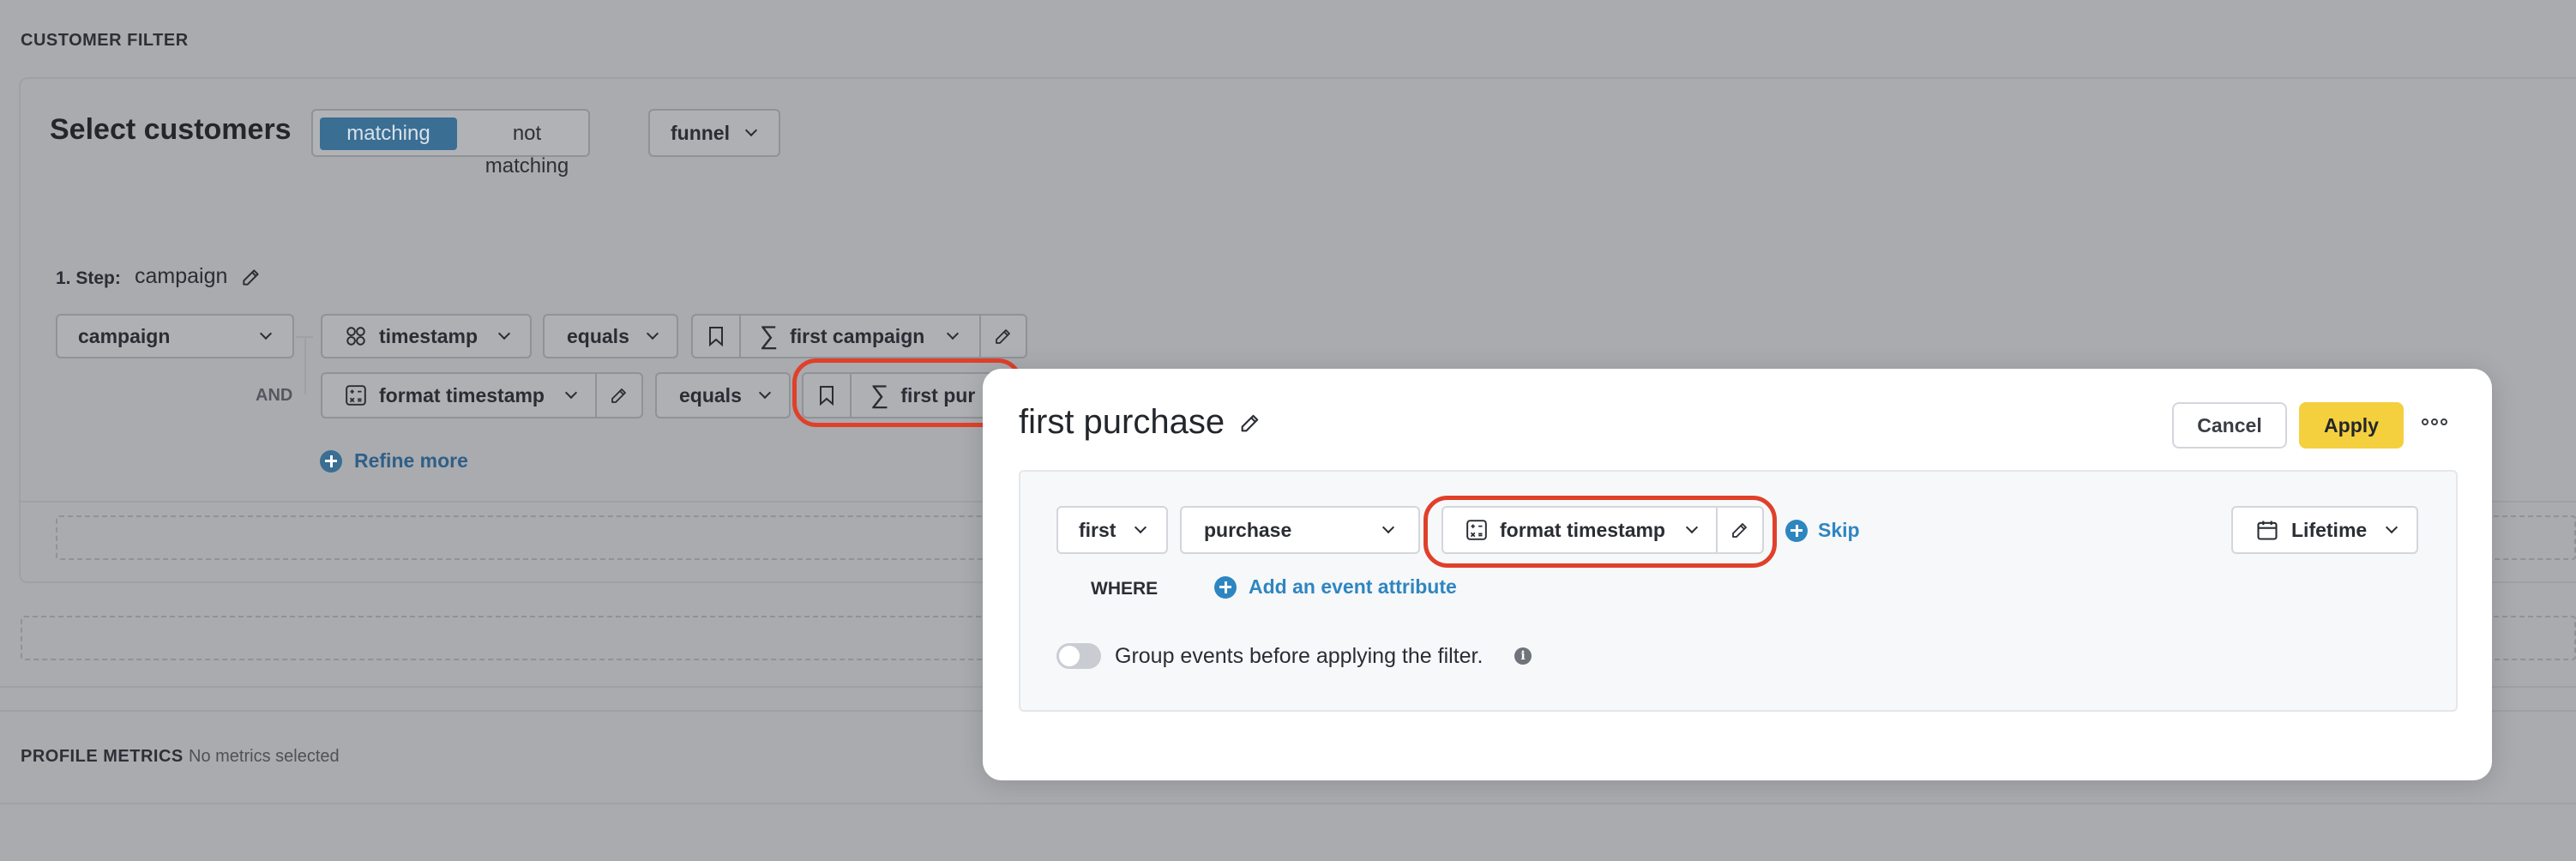  I want to click on attribute-dropdown-format-timestamp: format timestamp, so click(459, 395).